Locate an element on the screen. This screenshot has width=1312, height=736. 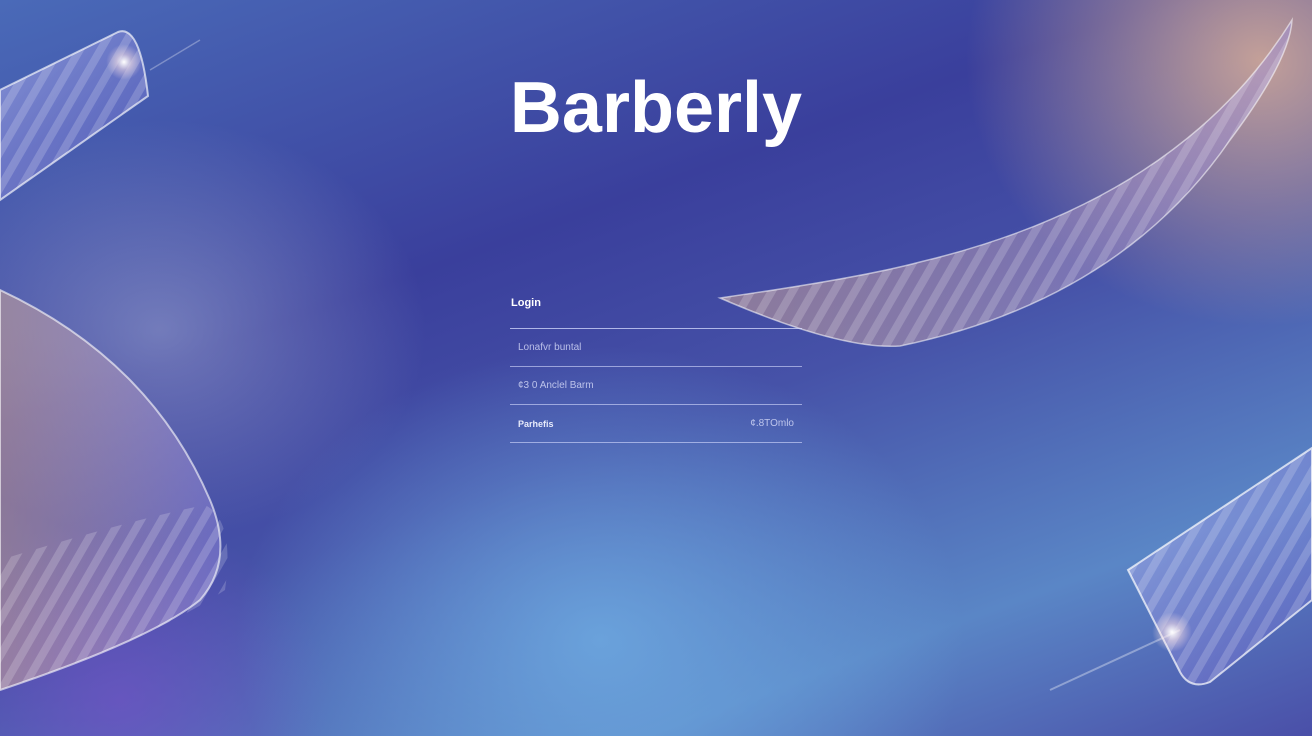
field-options-right-text: ¢.8TOmlo is located at coordinates (772, 423).